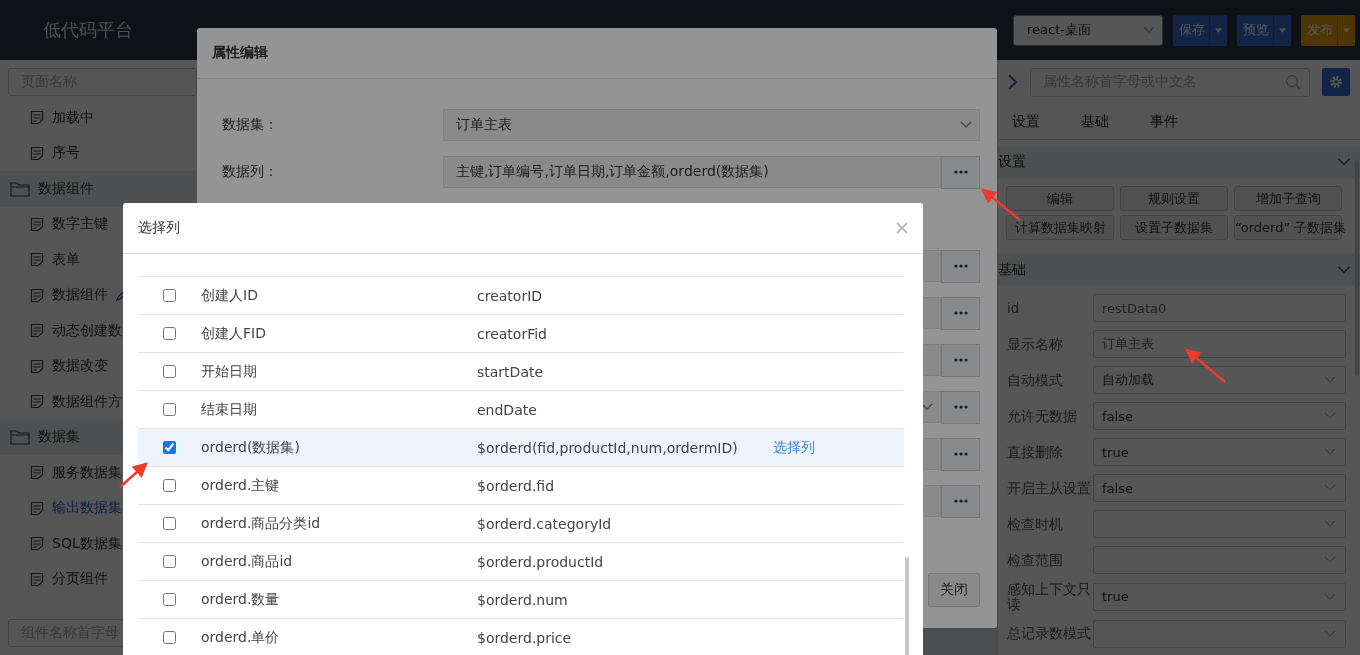  Describe the element at coordinates (1219, 380) in the screenshot. I see `select-field: 自动加载` at that location.